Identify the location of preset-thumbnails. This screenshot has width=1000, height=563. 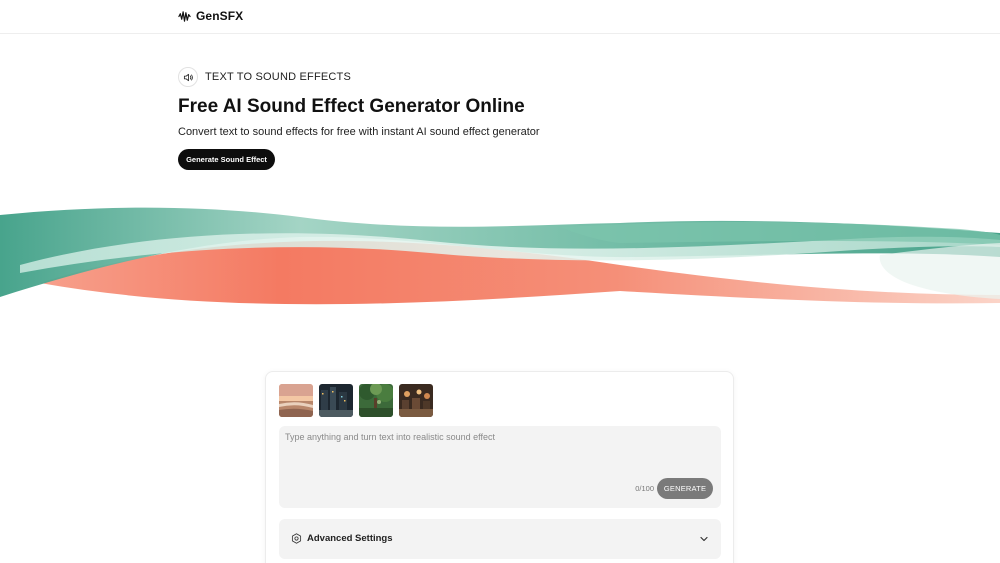
(356, 400).